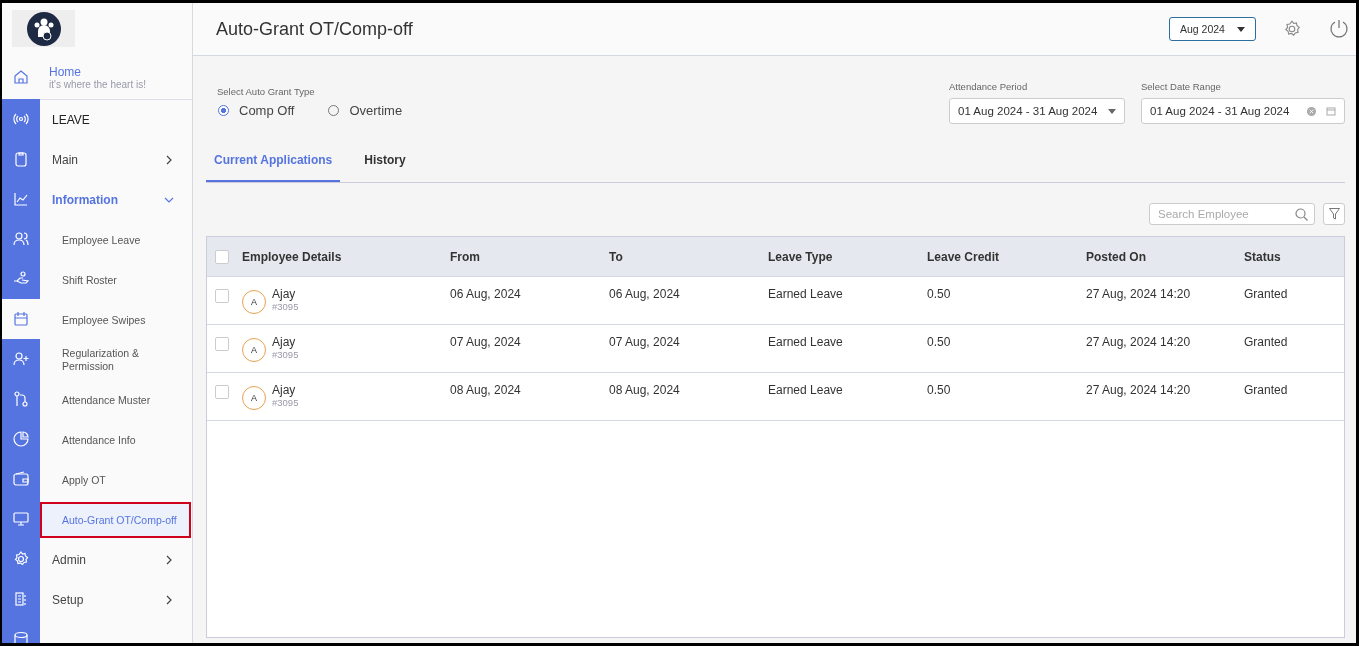  Describe the element at coordinates (21, 239) in the screenshot. I see `people-icon` at that location.